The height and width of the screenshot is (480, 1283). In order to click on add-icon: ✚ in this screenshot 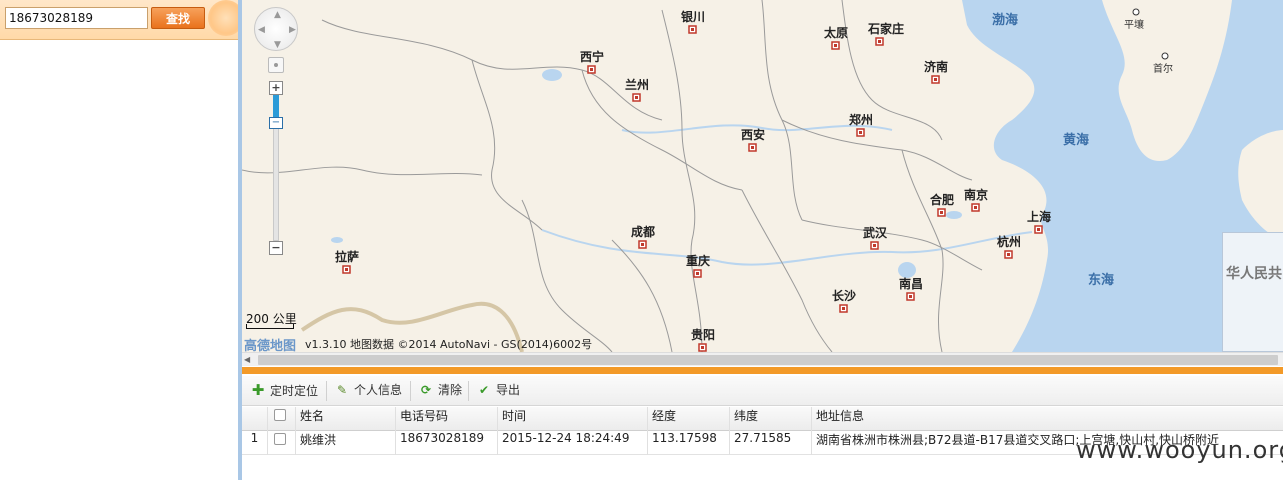, I will do `click(258, 390)`.